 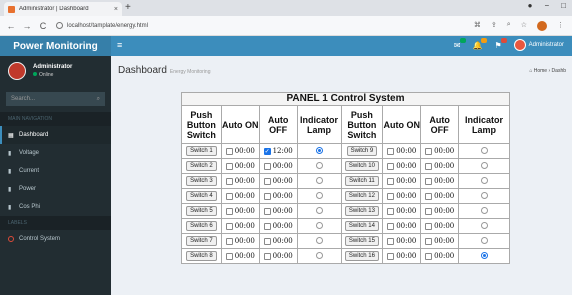 What do you see at coordinates (560, 26) in the screenshot?
I see `menu-icon: ⋮` at bounding box center [560, 26].